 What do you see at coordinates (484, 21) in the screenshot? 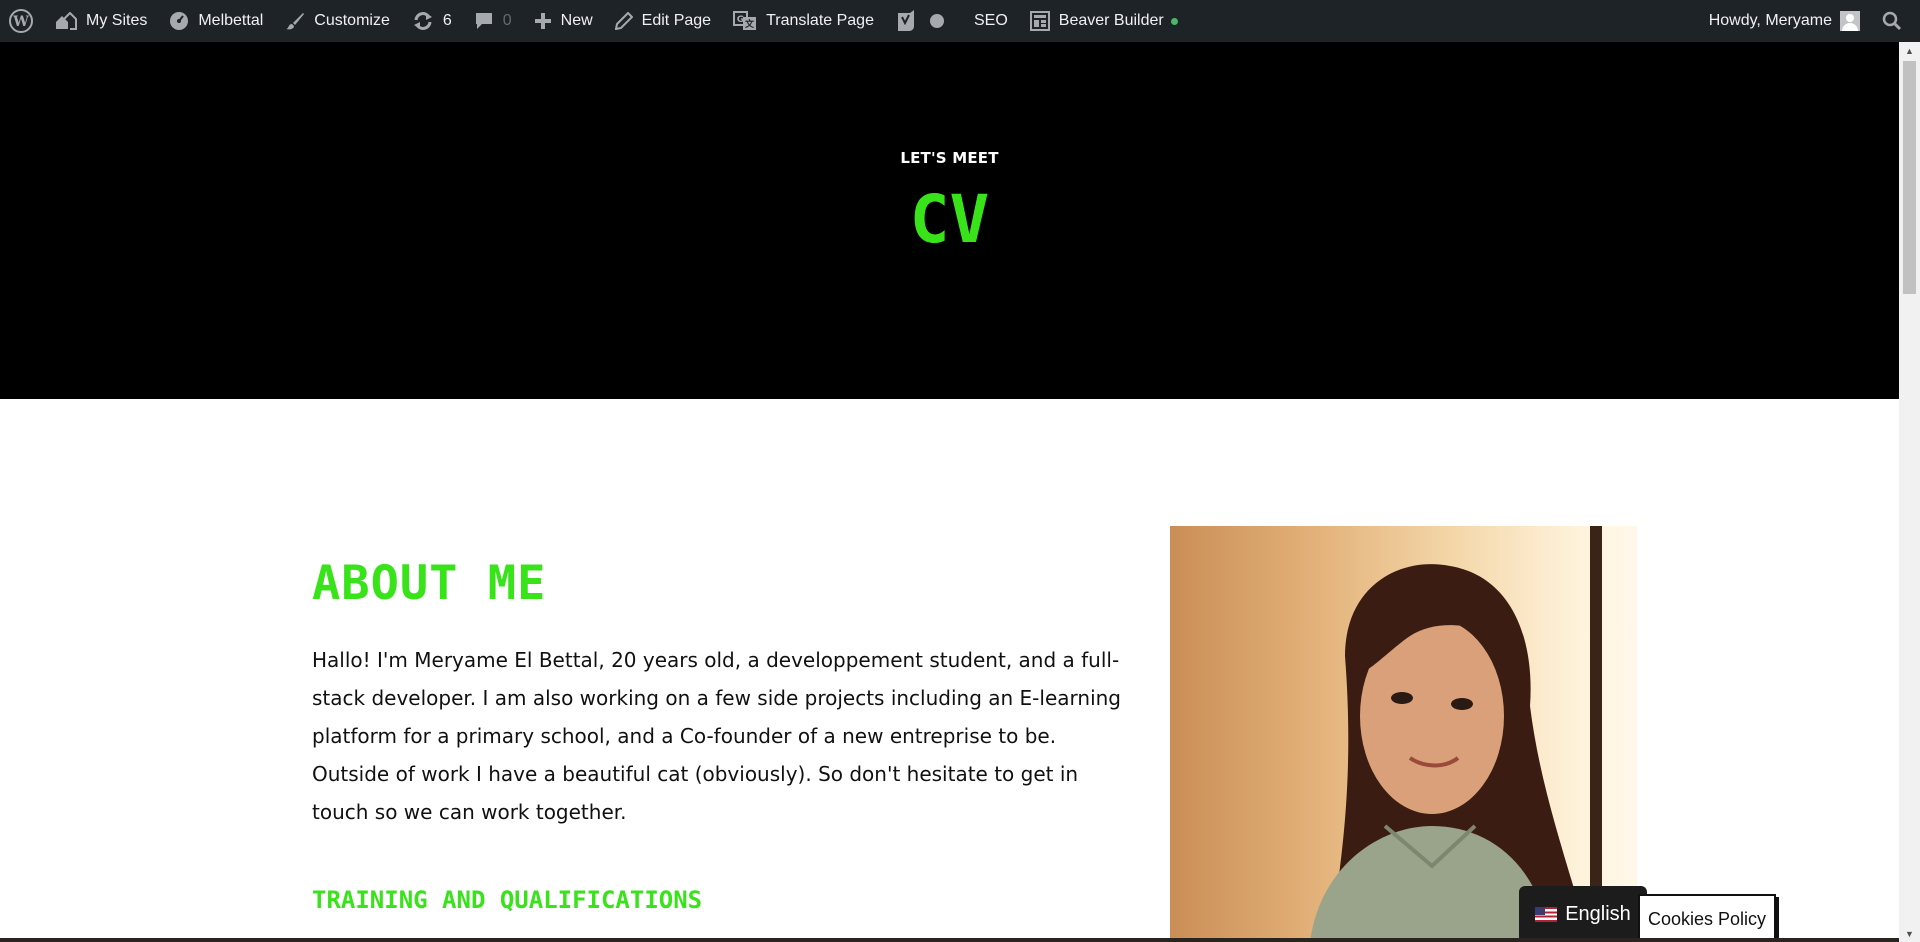
I see `comments-icon` at bounding box center [484, 21].